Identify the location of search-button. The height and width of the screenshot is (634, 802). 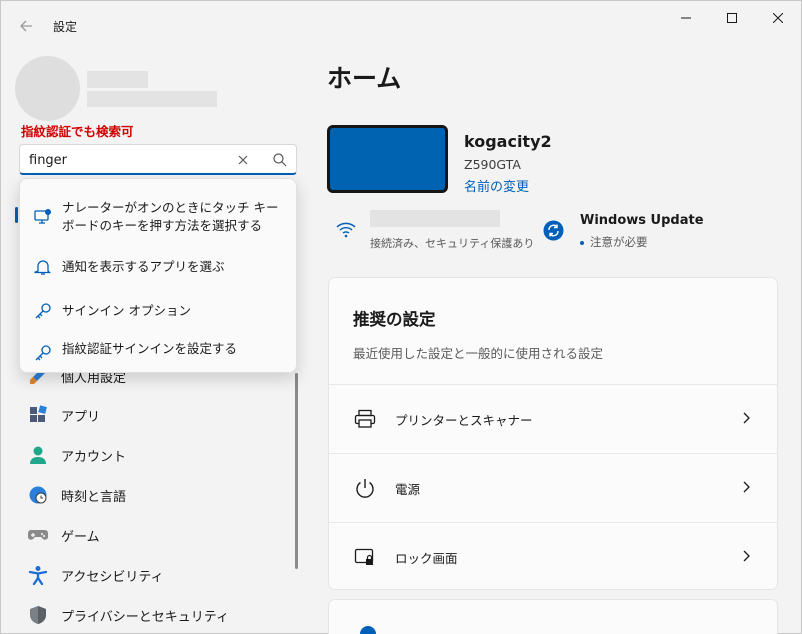
(280, 160).